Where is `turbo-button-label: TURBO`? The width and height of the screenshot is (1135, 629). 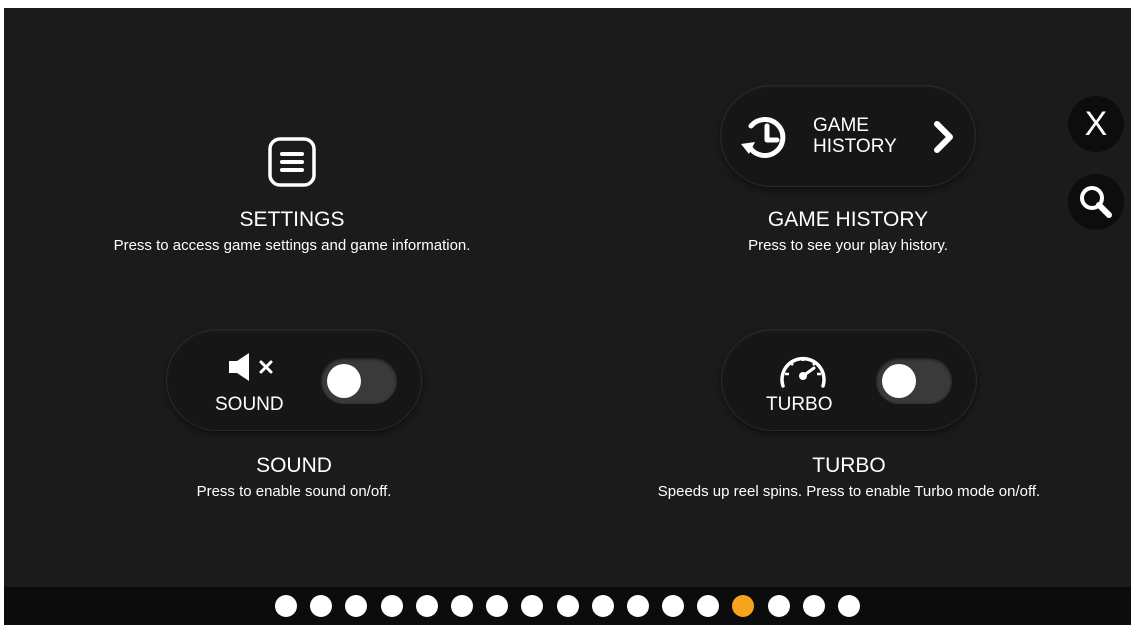 turbo-button-label: TURBO is located at coordinates (799, 404).